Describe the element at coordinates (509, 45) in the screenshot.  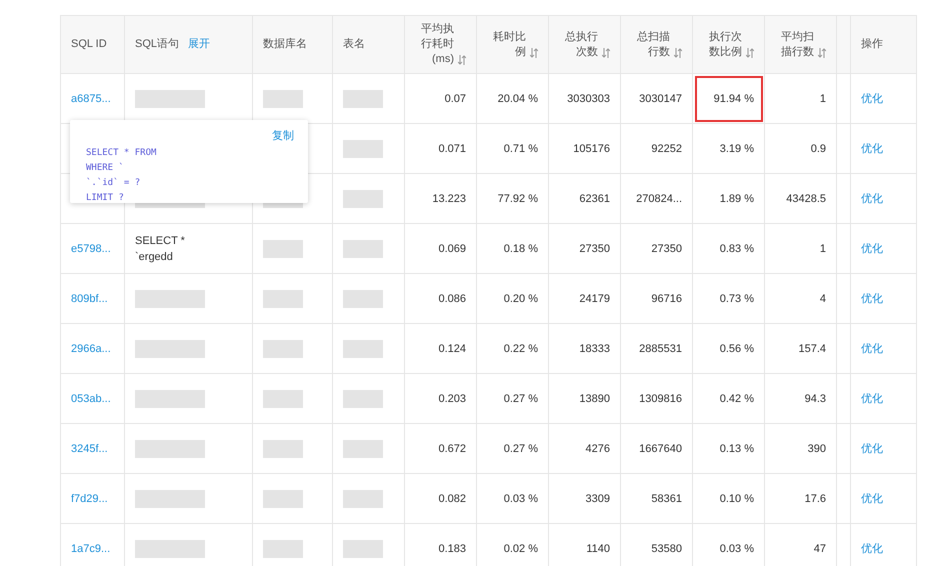
I see `column-header: 耗时比例` at that location.